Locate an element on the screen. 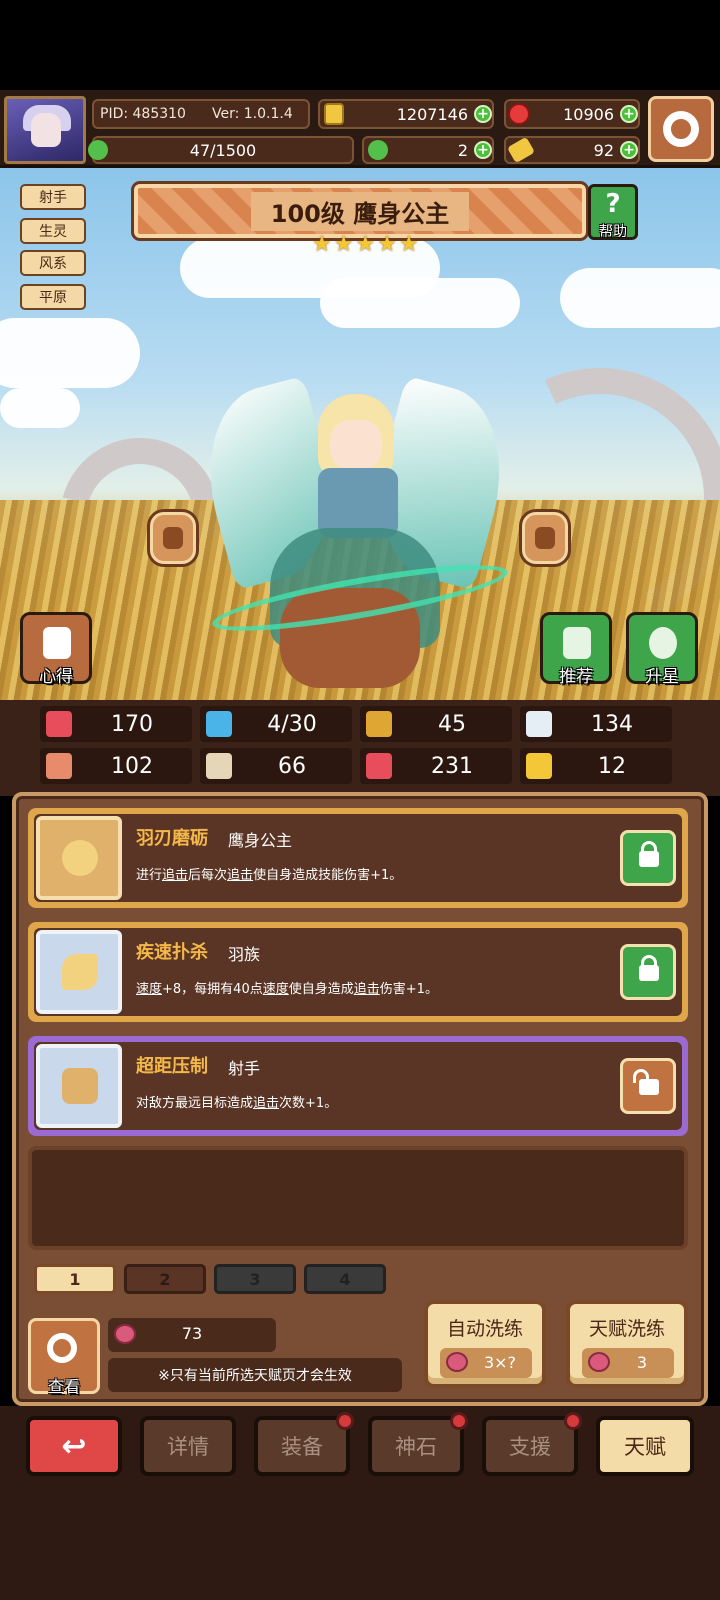 The width and height of the screenshot is (720, 1600). bone-counter: 92 + is located at coordinates (572, 150).